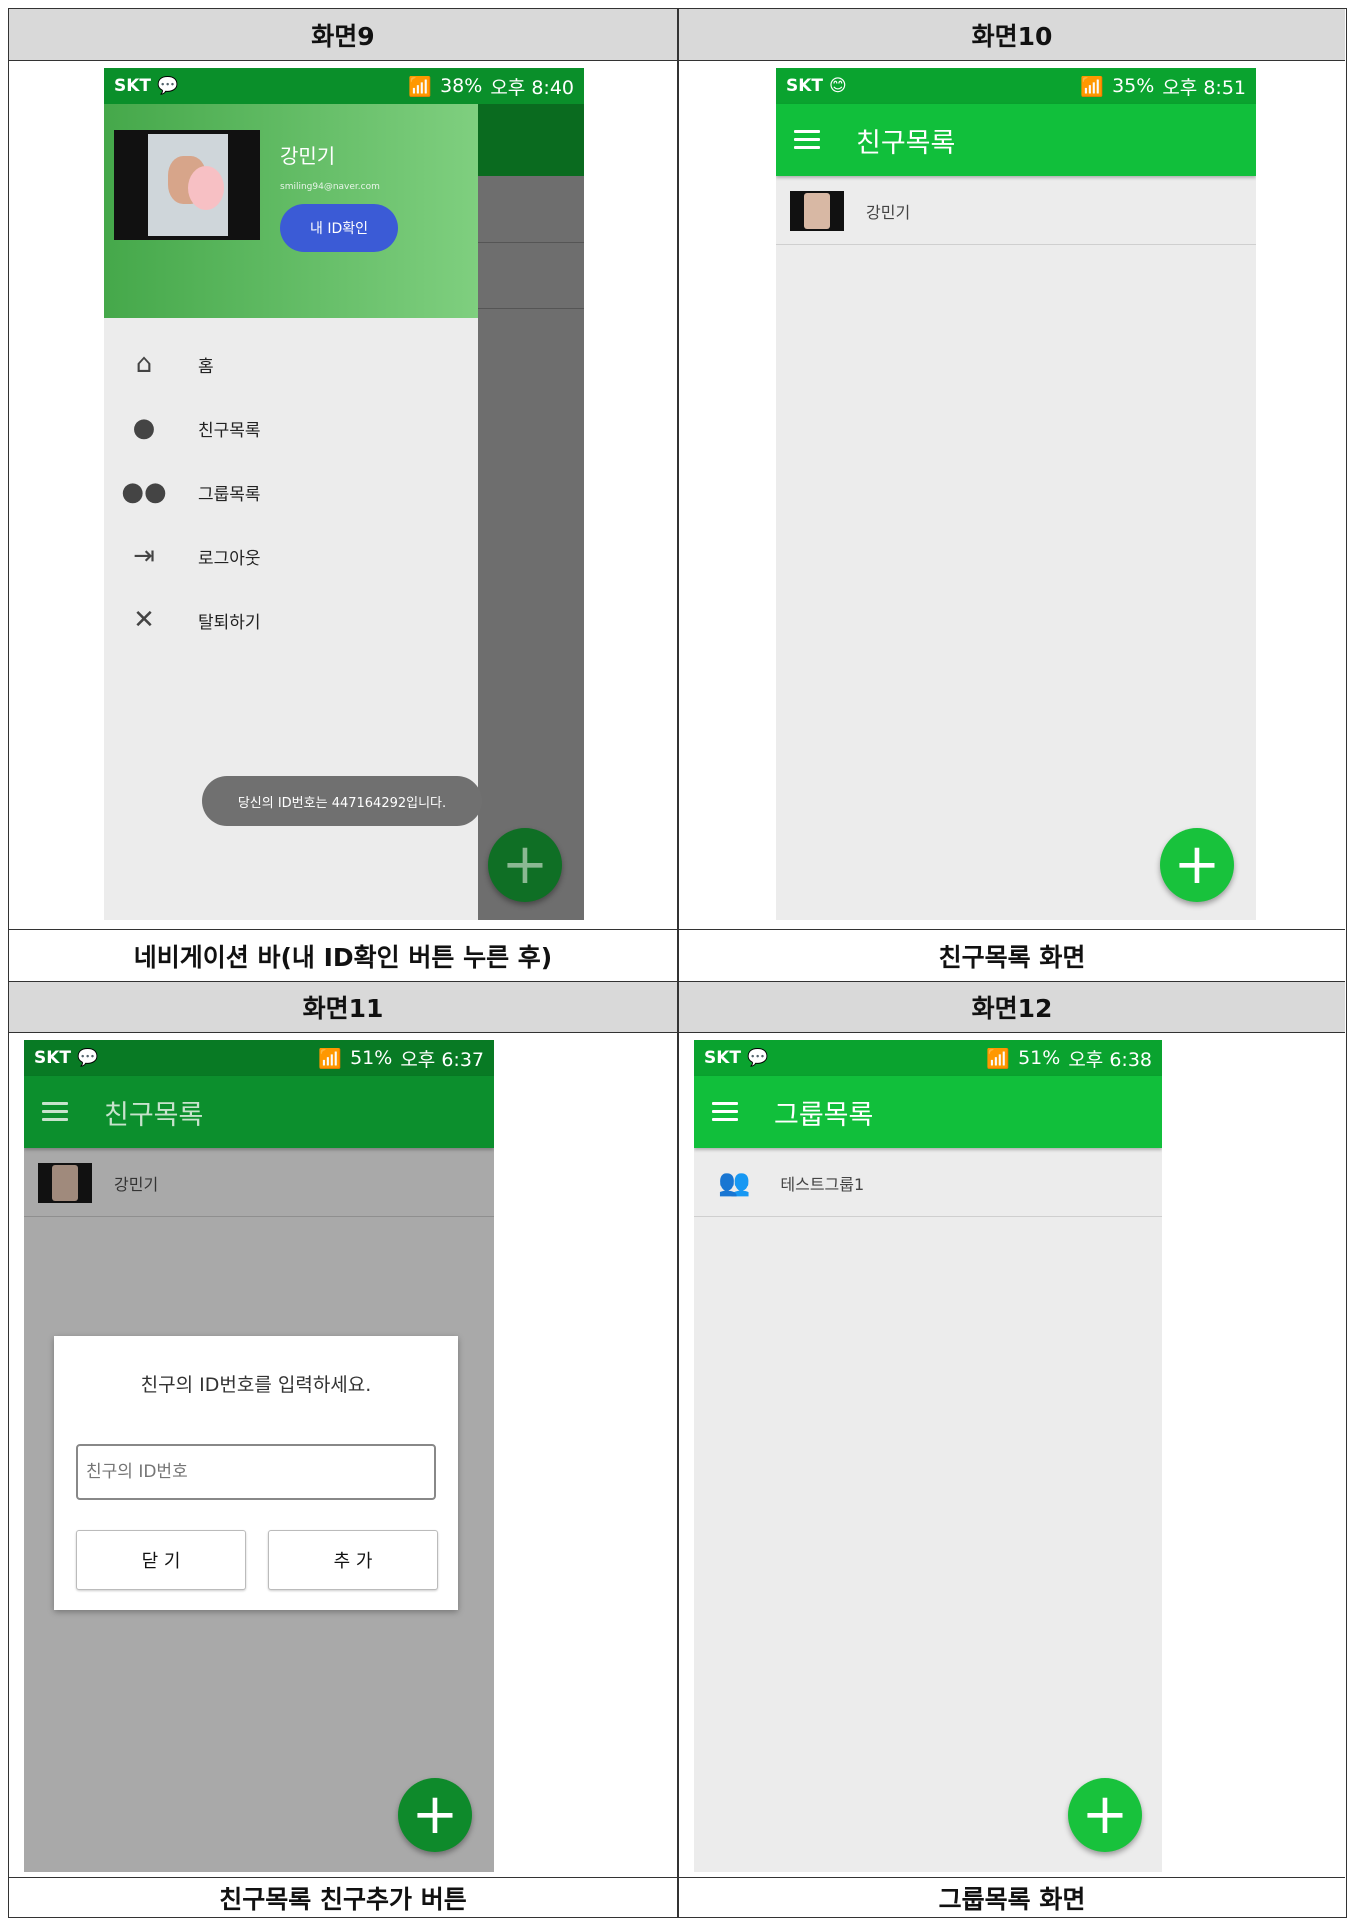 The height and width of the screenshot is (1922, 1355). Describe the element at coordinates (291, 428) in the screenshot. I see `menu-item-friends: ● 친구목록` at that location.